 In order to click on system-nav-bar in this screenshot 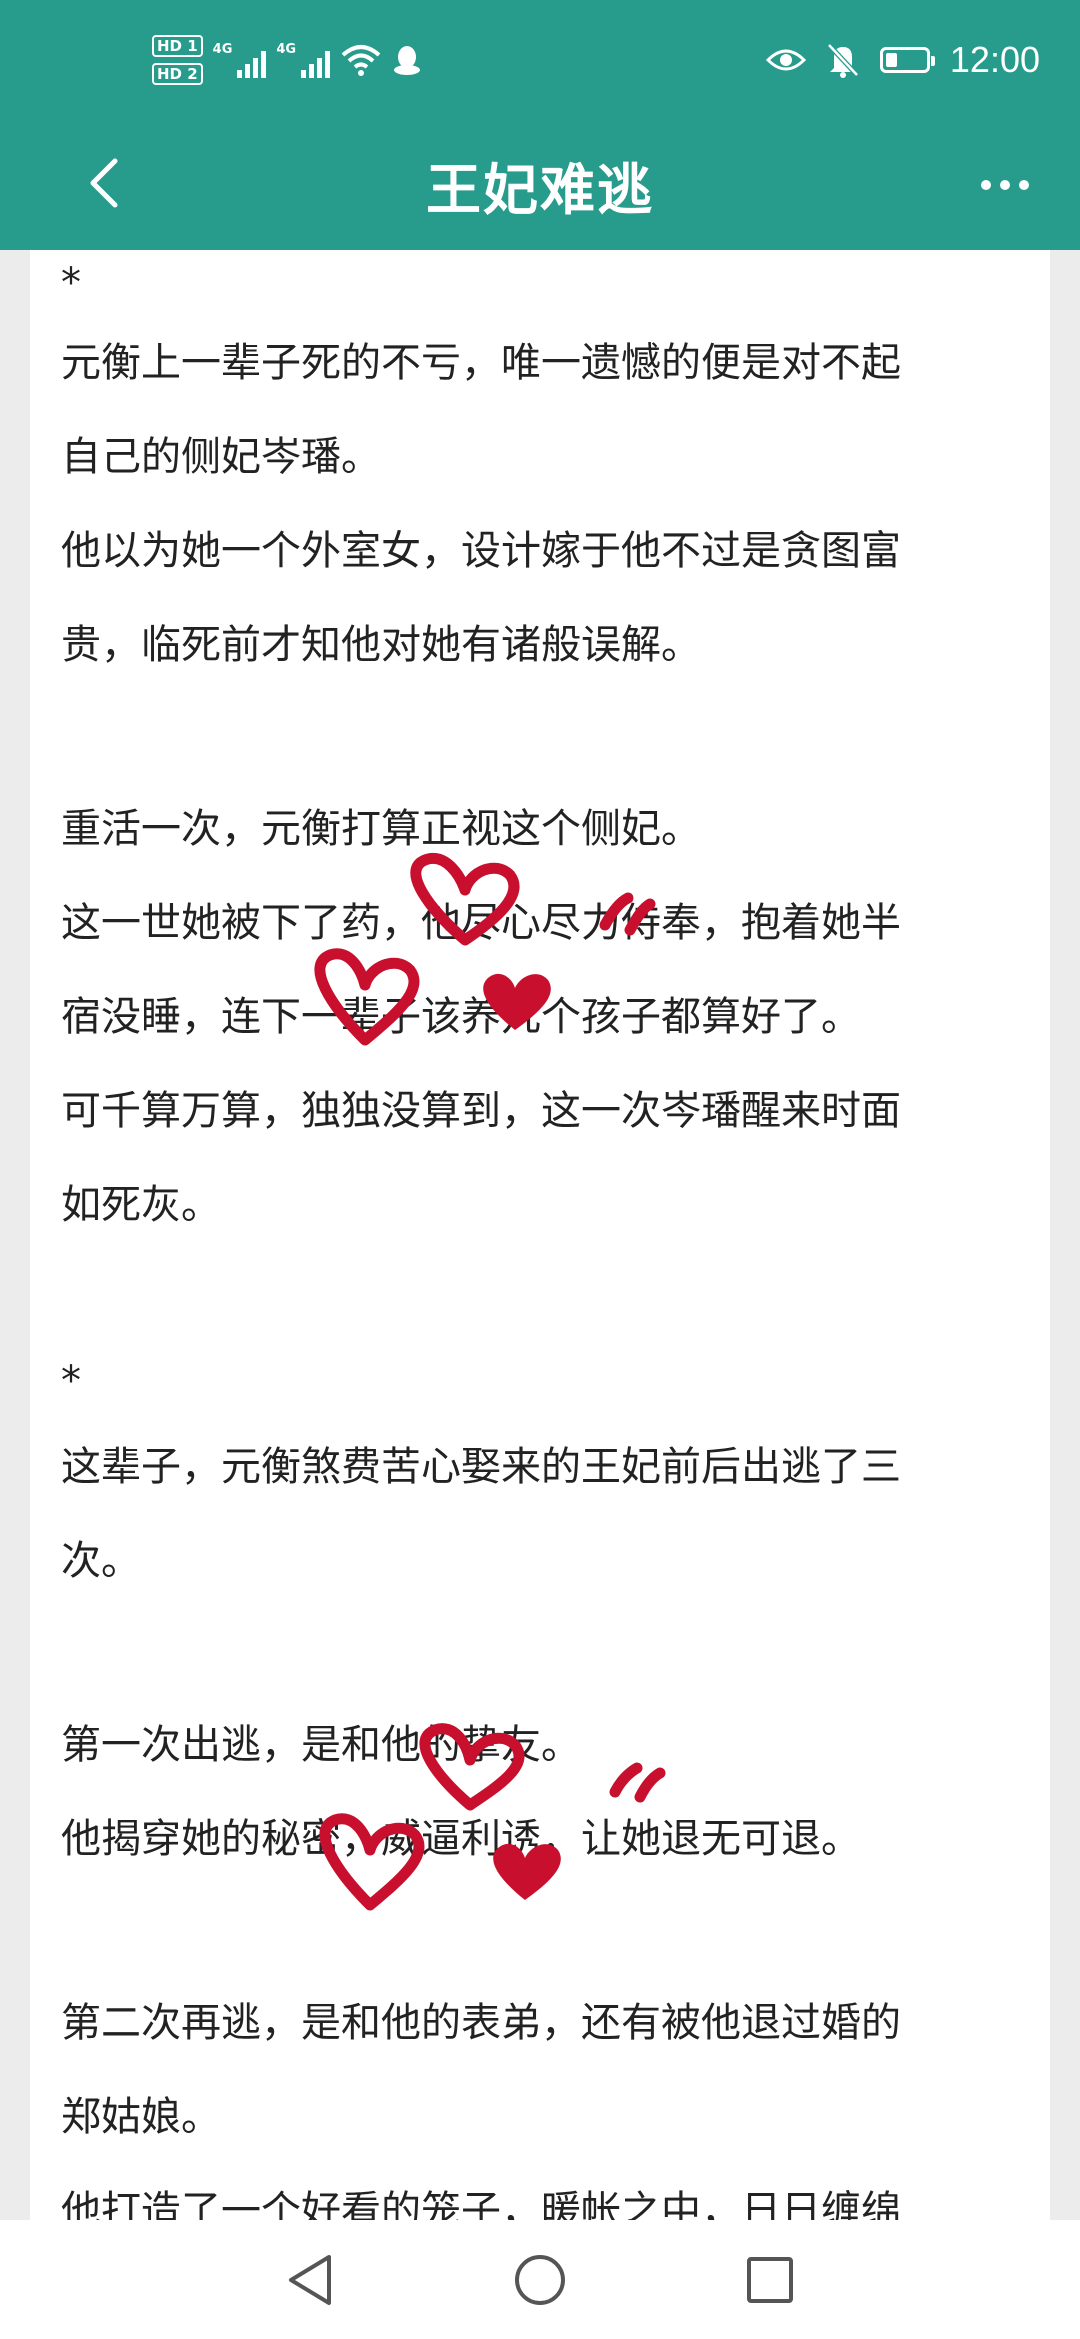, I will do `click(540, 2279)`.